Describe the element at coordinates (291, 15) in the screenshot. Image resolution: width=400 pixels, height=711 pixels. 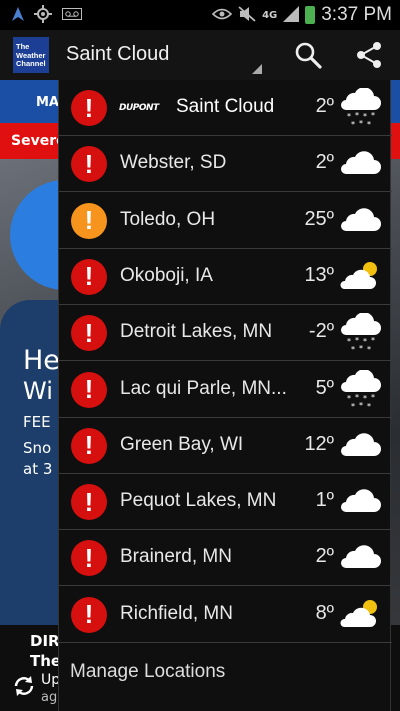
I see `signal-icon` at that location.